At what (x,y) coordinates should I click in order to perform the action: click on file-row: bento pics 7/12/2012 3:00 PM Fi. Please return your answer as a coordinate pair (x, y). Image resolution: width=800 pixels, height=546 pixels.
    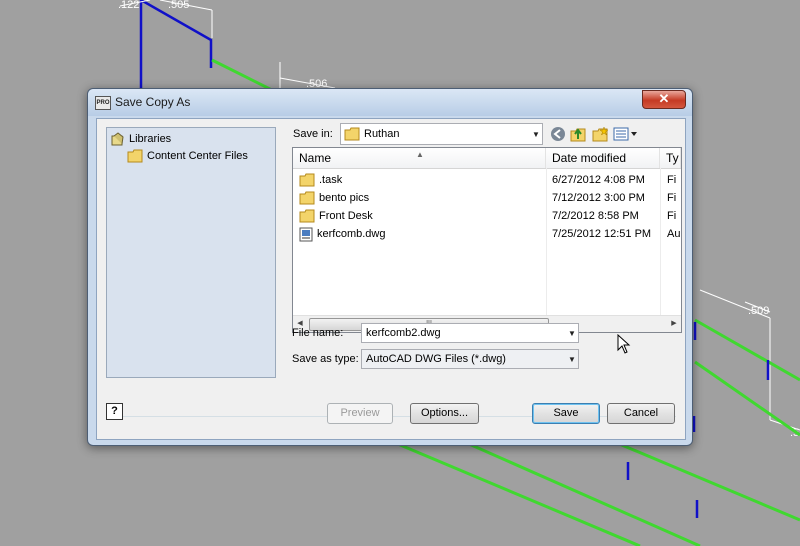
    Looking at the image, I should click on (487, 198).